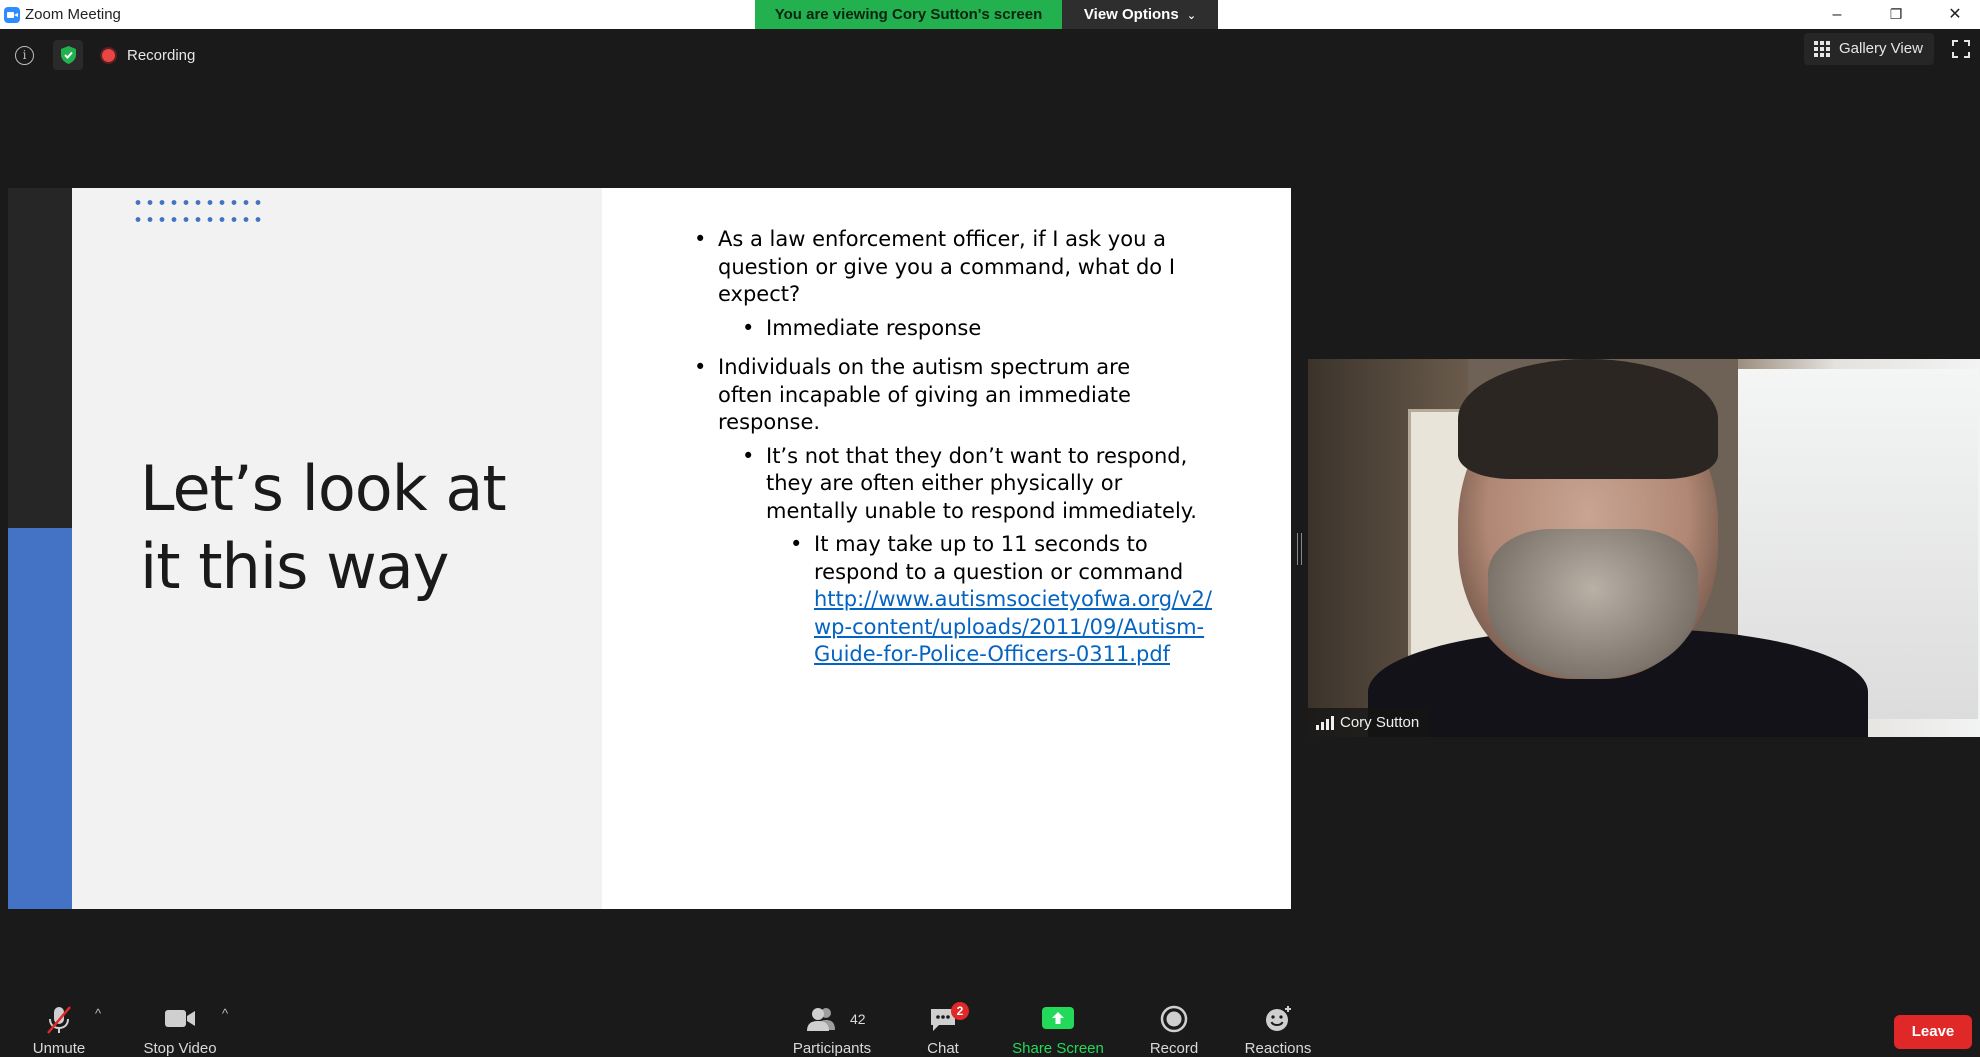  What do you see at coordinates (40, 718) in the screenshot?
I see `slide-accent-blue` at bounding box center [40, 718].